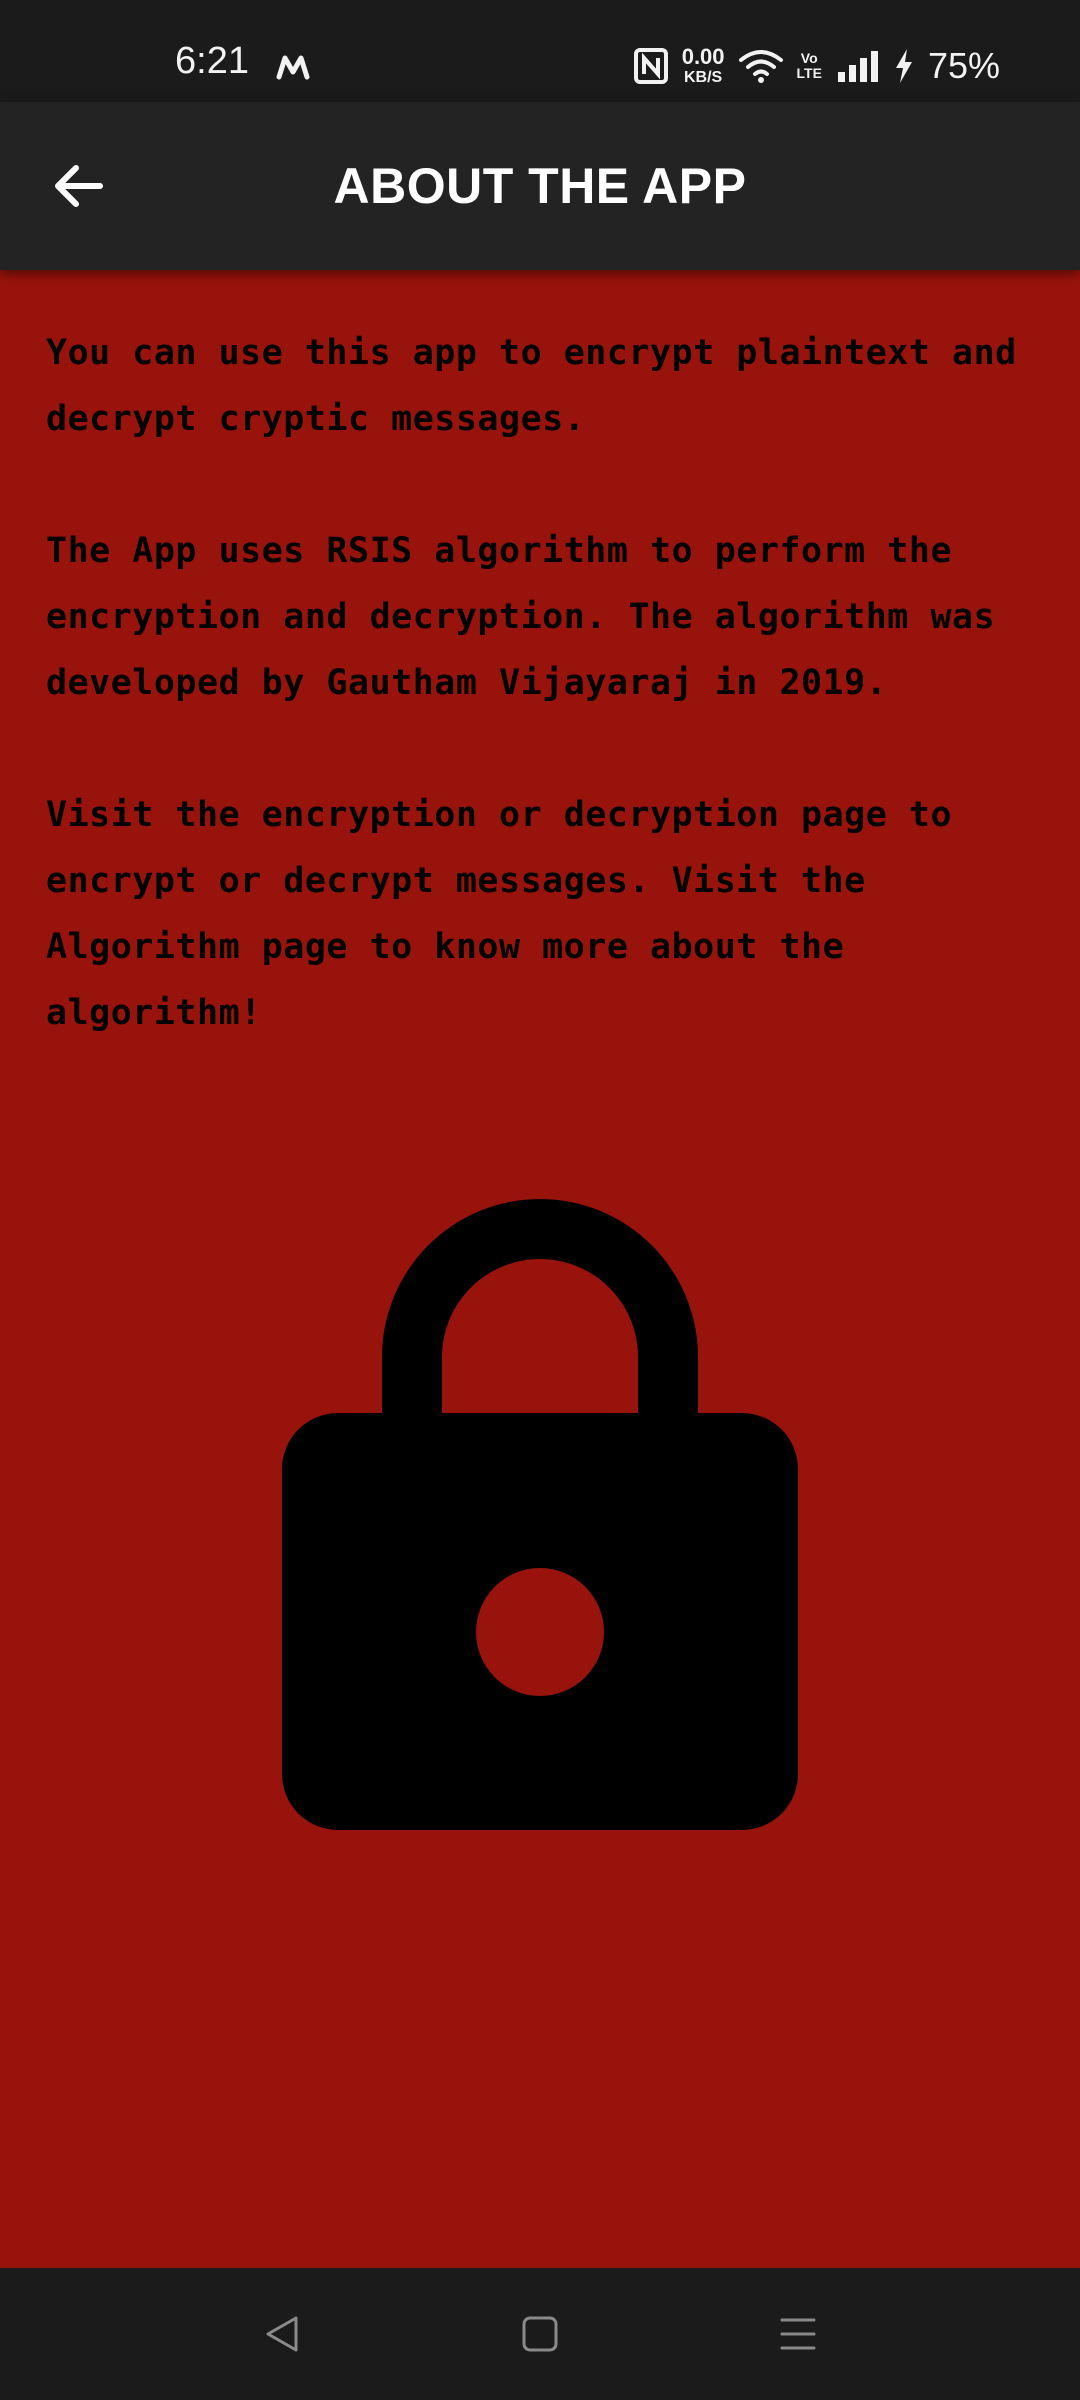 The image size is (1080, 2400). What do you see at coordinates (650, 66) in the screenshot?
I see `nfc-icon` at bounding box center [650, 66].